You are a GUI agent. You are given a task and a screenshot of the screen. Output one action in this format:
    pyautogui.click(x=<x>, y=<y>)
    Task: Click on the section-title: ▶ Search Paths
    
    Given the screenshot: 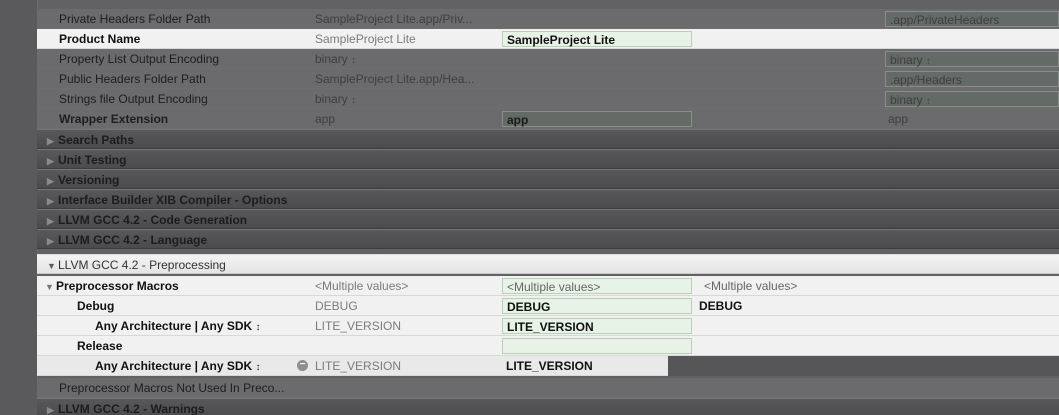 What is the action you would take?
    pyautogui.click(x=91, y=140)
    